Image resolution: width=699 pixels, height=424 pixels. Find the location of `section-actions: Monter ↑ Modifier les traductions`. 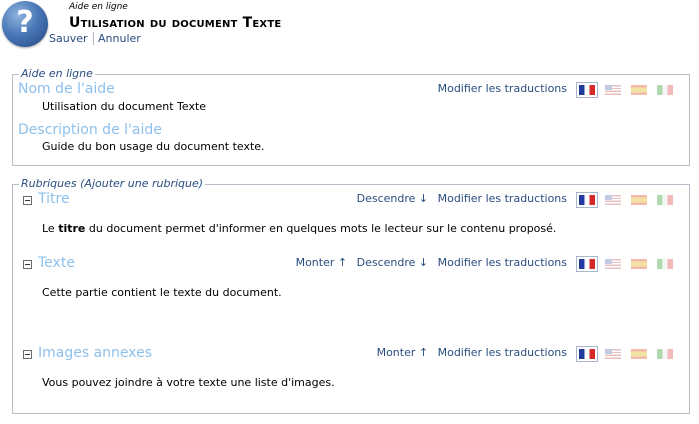

section-actions: Monter ↑ Modifier les traductions is located at coordinates (469, 352).